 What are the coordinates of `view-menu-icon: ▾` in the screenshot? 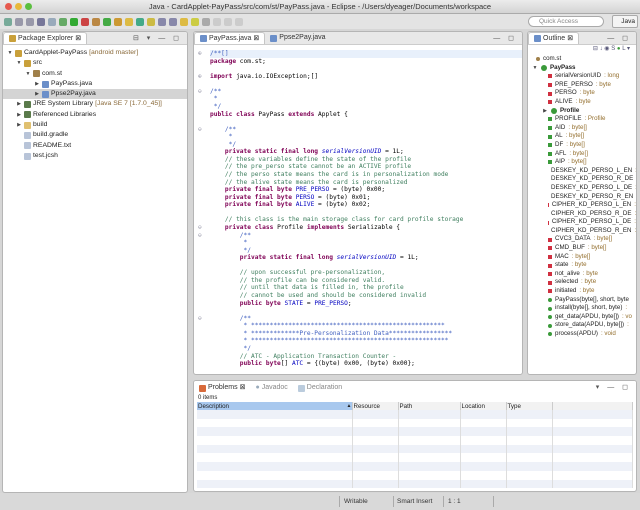 It's located at (628, 49).